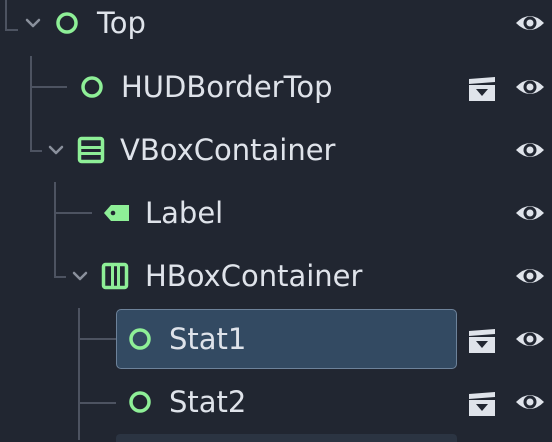 The image size is (552, 442). I want to click on tree-item-hudbordertop: HUDBorderTop, so click(276, 88).